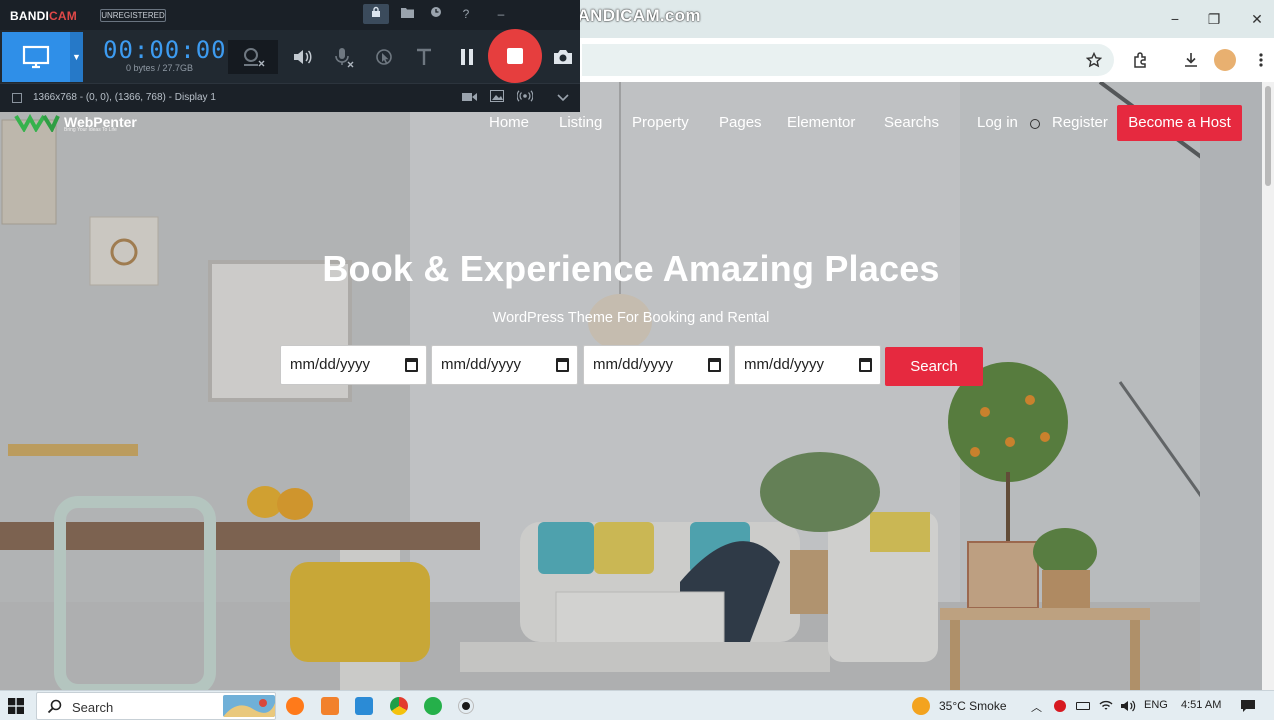  I want to click on minimize-window-button: −, so click(1175, 19).